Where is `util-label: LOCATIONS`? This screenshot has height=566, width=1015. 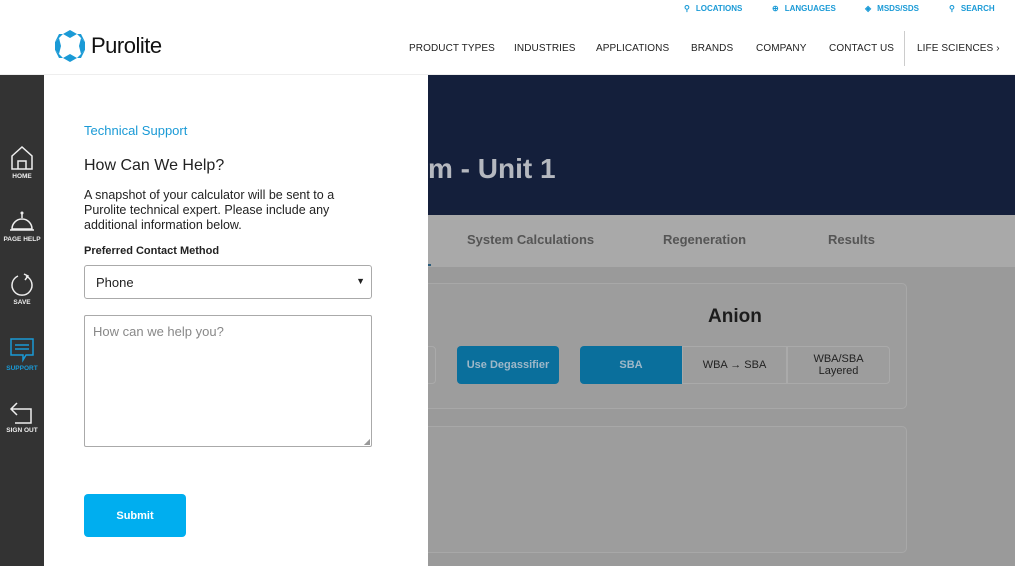
util-label: LOCATIONS is located at coordinates (719, 8).